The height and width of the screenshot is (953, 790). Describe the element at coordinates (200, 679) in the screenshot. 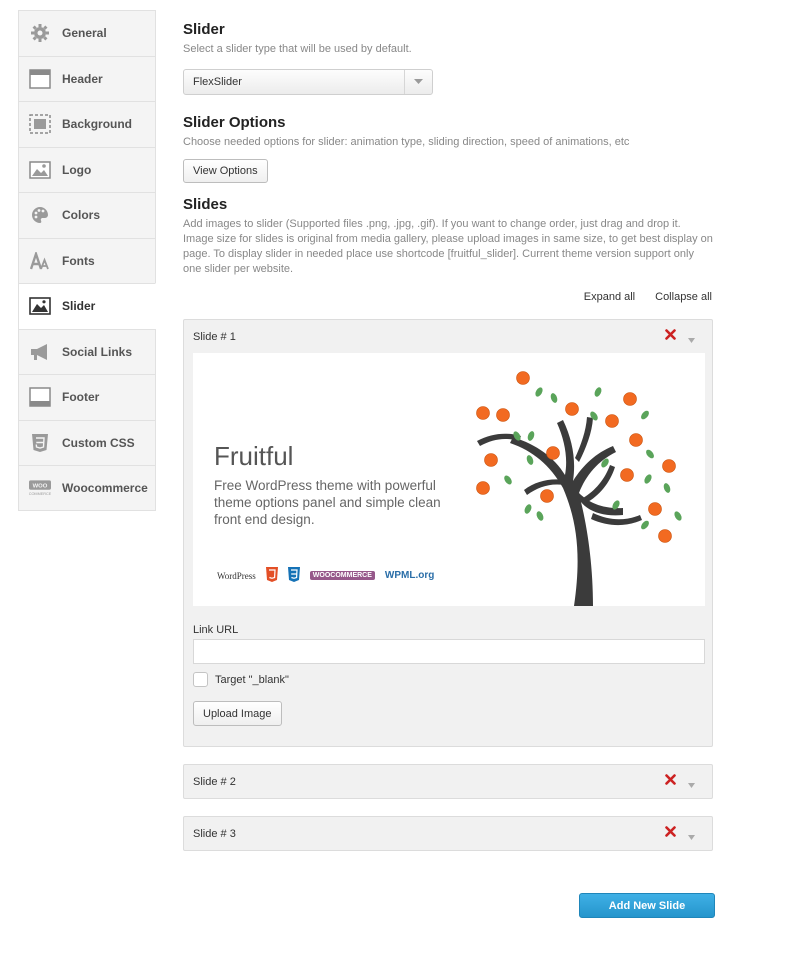

I see `target-blank-checkbox` at that location.